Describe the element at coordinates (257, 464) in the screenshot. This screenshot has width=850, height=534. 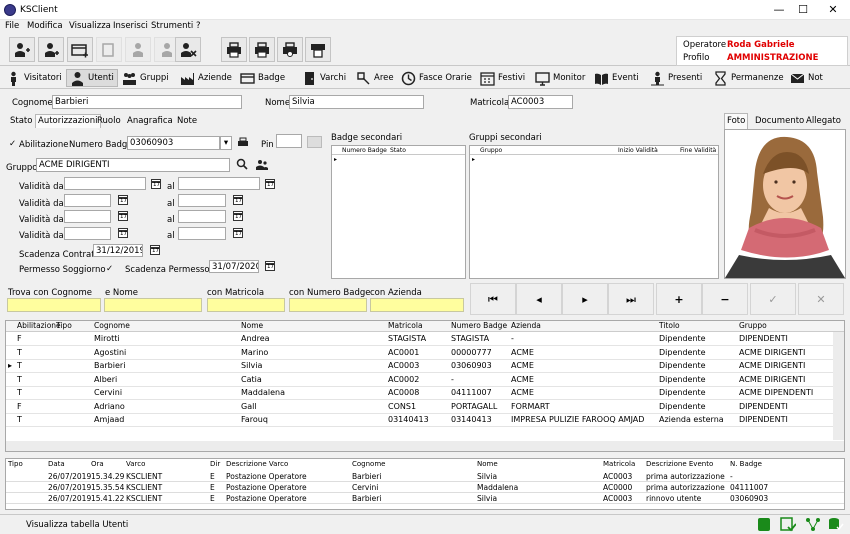
I see `event-col-header: Descrizione Varco` at that location.